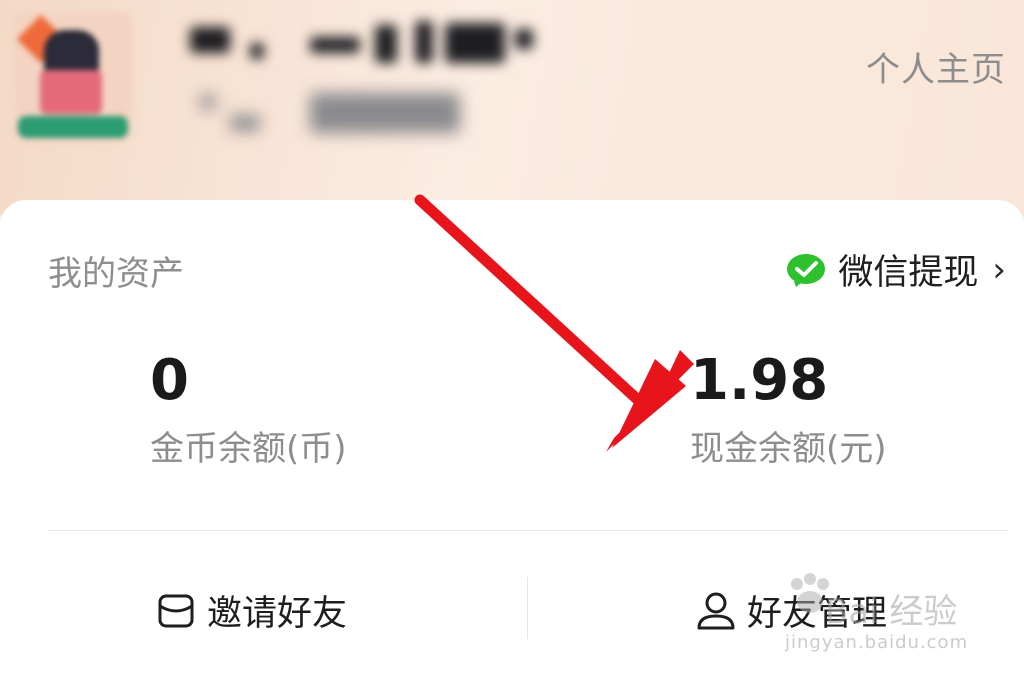 The image size is (1024, 685). Describe the element at coordinates (527, 608) in the screenshot. I see `vertical-divider` at that location.